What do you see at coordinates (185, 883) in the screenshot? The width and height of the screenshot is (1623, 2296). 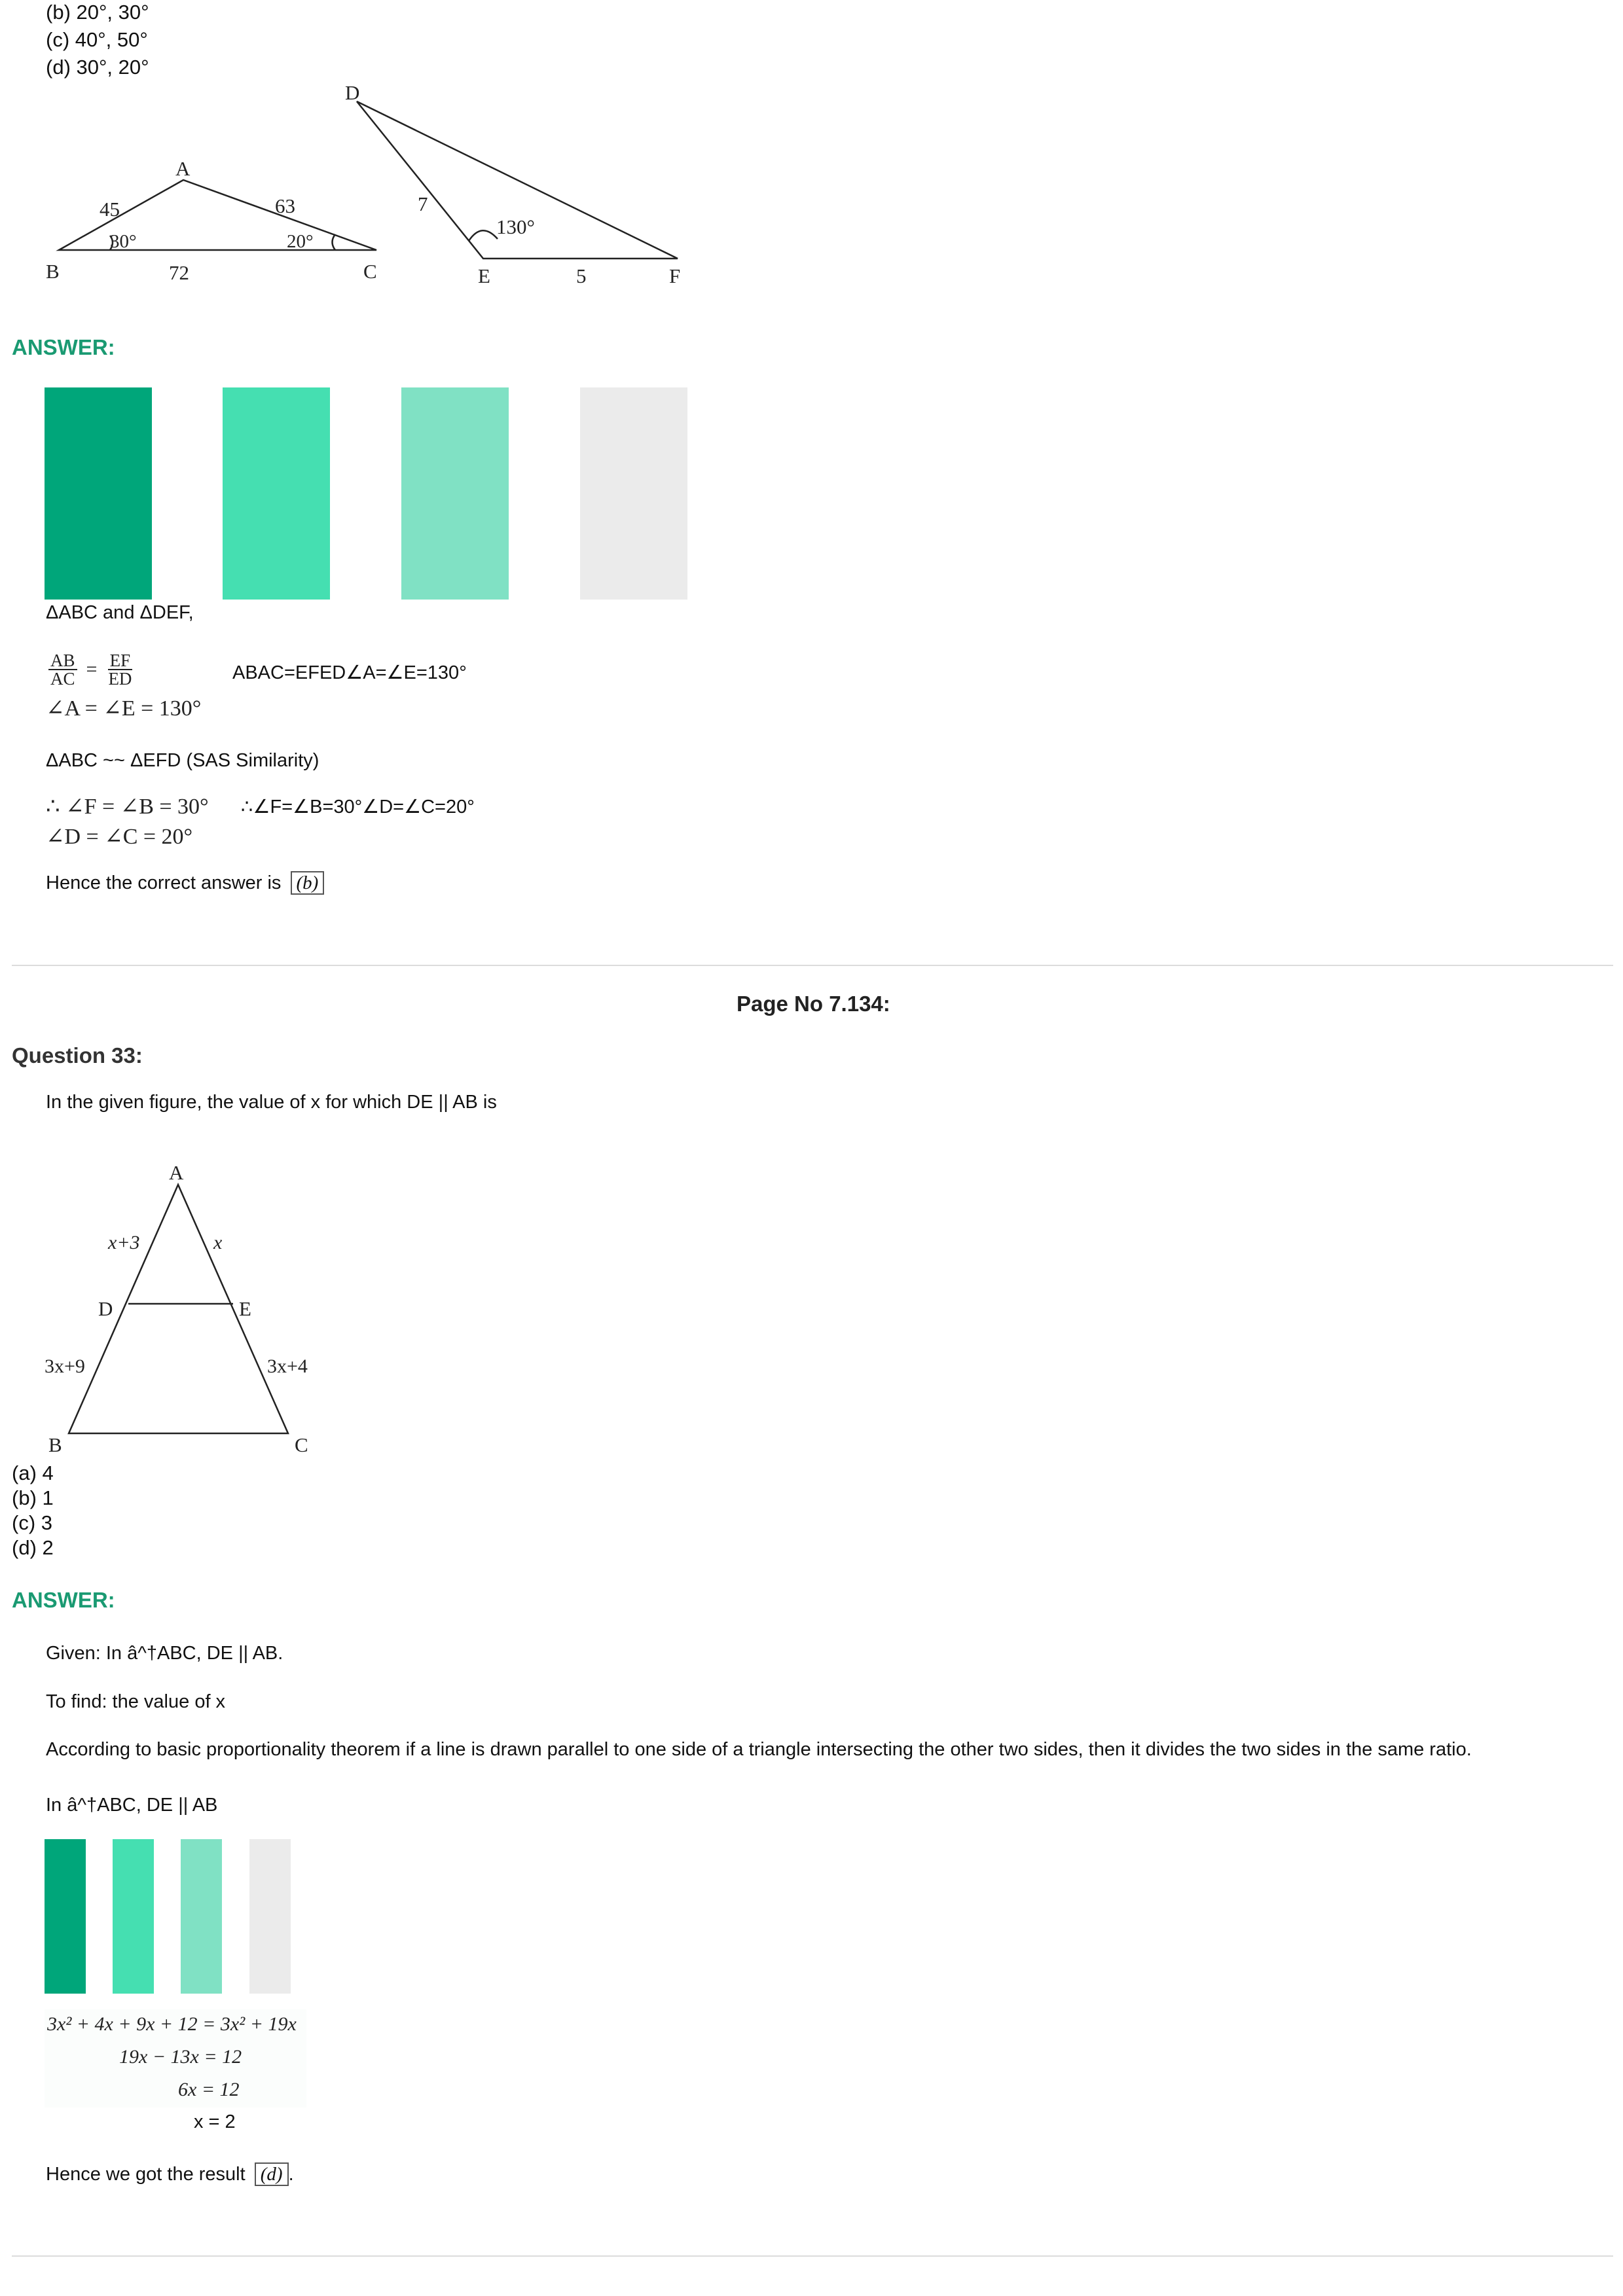 I see `conclusion-1: Hence the correct answer is (b)` at bounding box center [185, 883].